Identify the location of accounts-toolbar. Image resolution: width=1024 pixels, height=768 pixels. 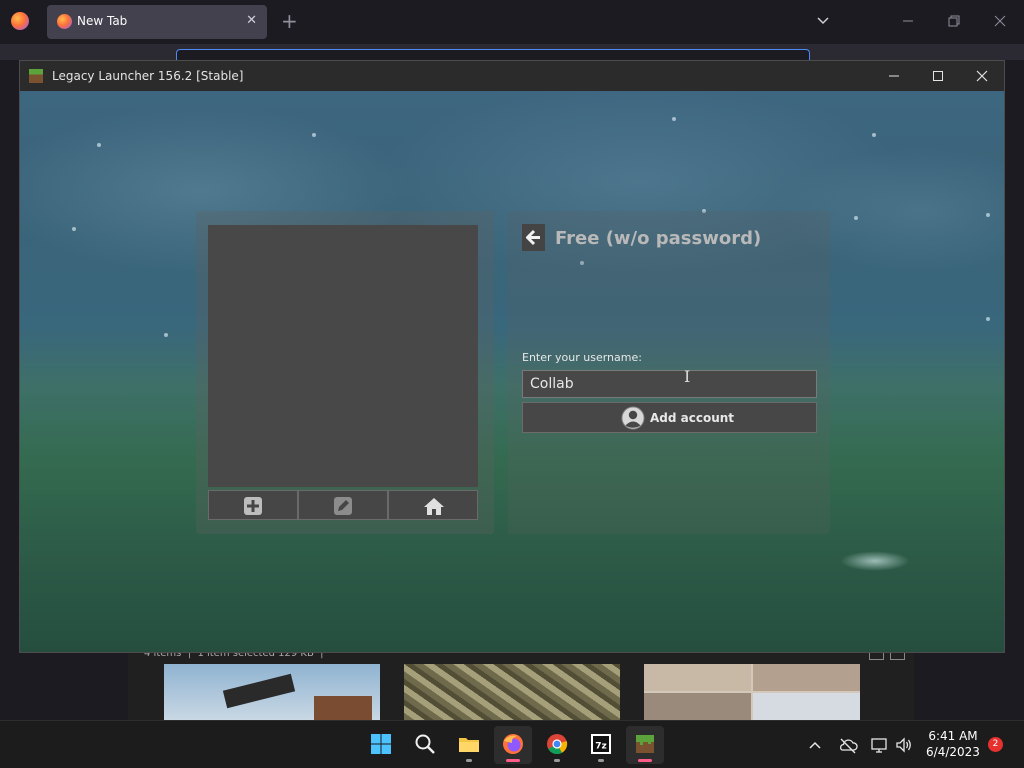
(343, 505).